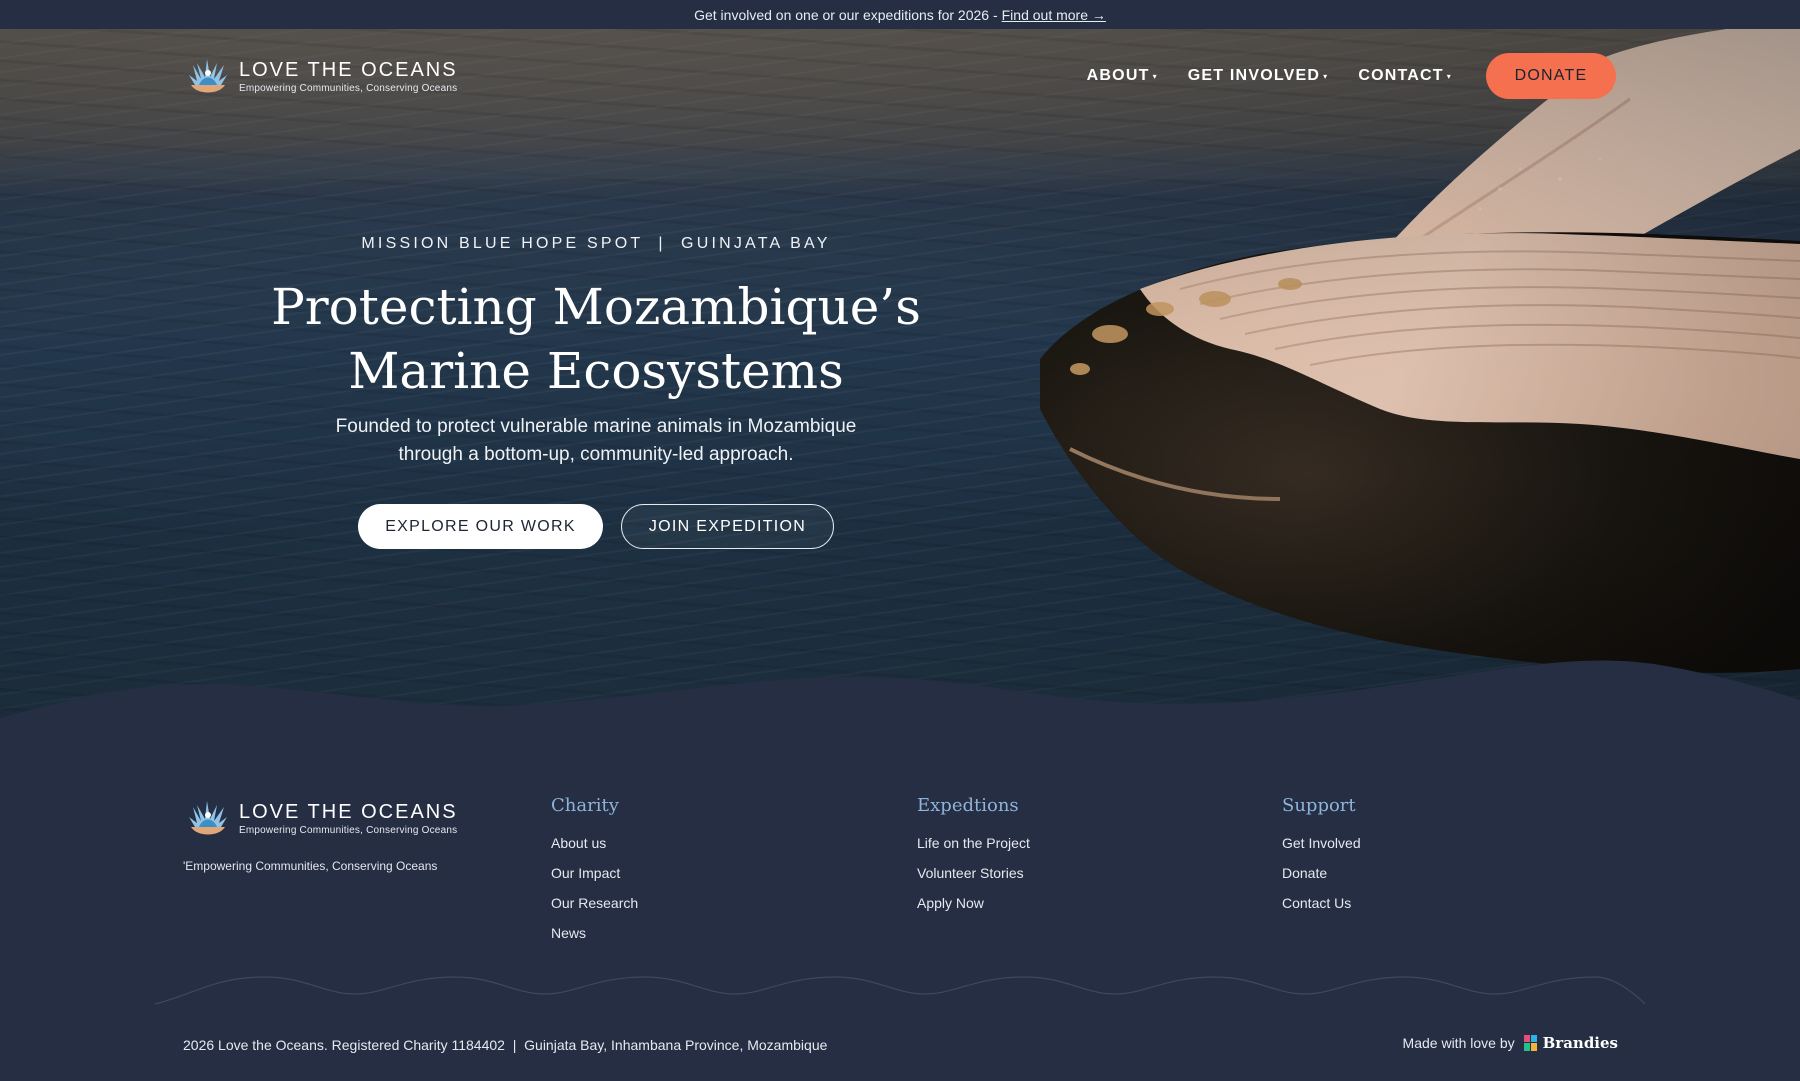  Describe the element at coordinates (1054, 15) in the screenshot. I see `announcement-link: Find out more →` at that location.